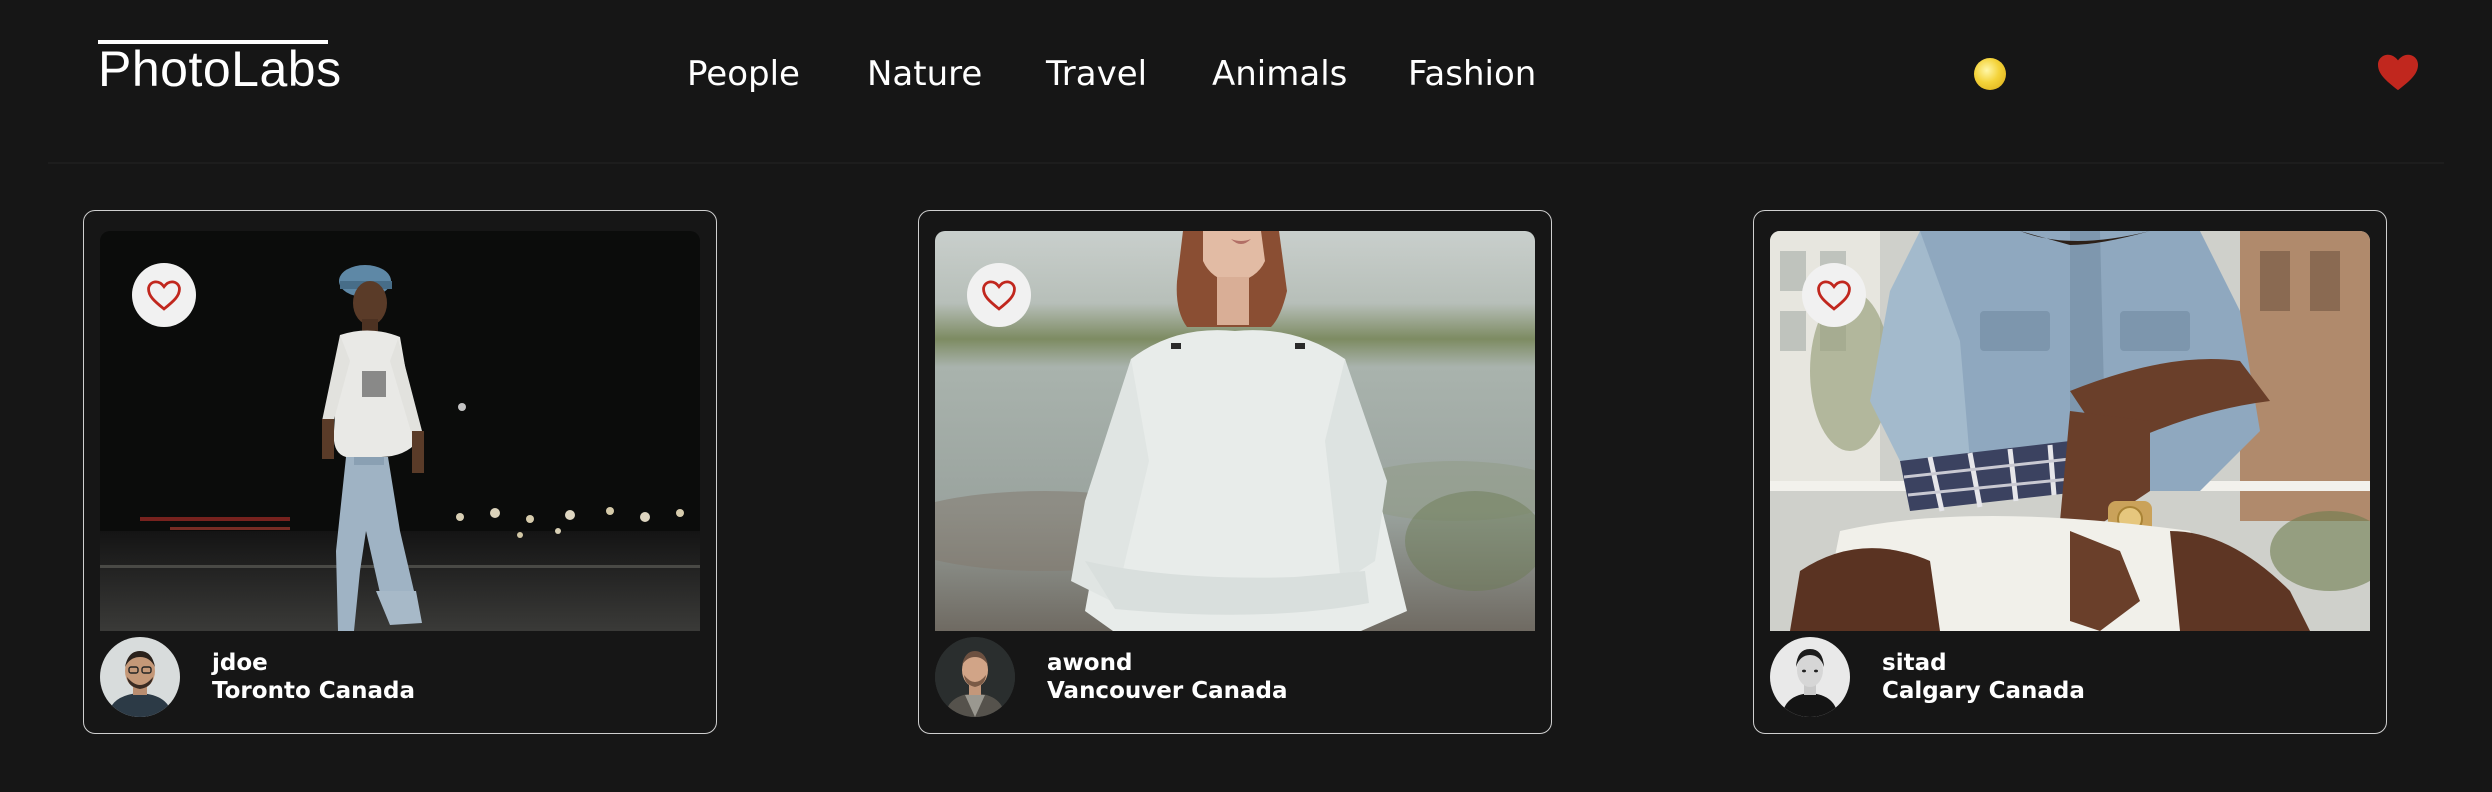 The width and height of the screenshot is (2492, 792). I want to click on app-logo: PhotoLabs, so click(220, 66).